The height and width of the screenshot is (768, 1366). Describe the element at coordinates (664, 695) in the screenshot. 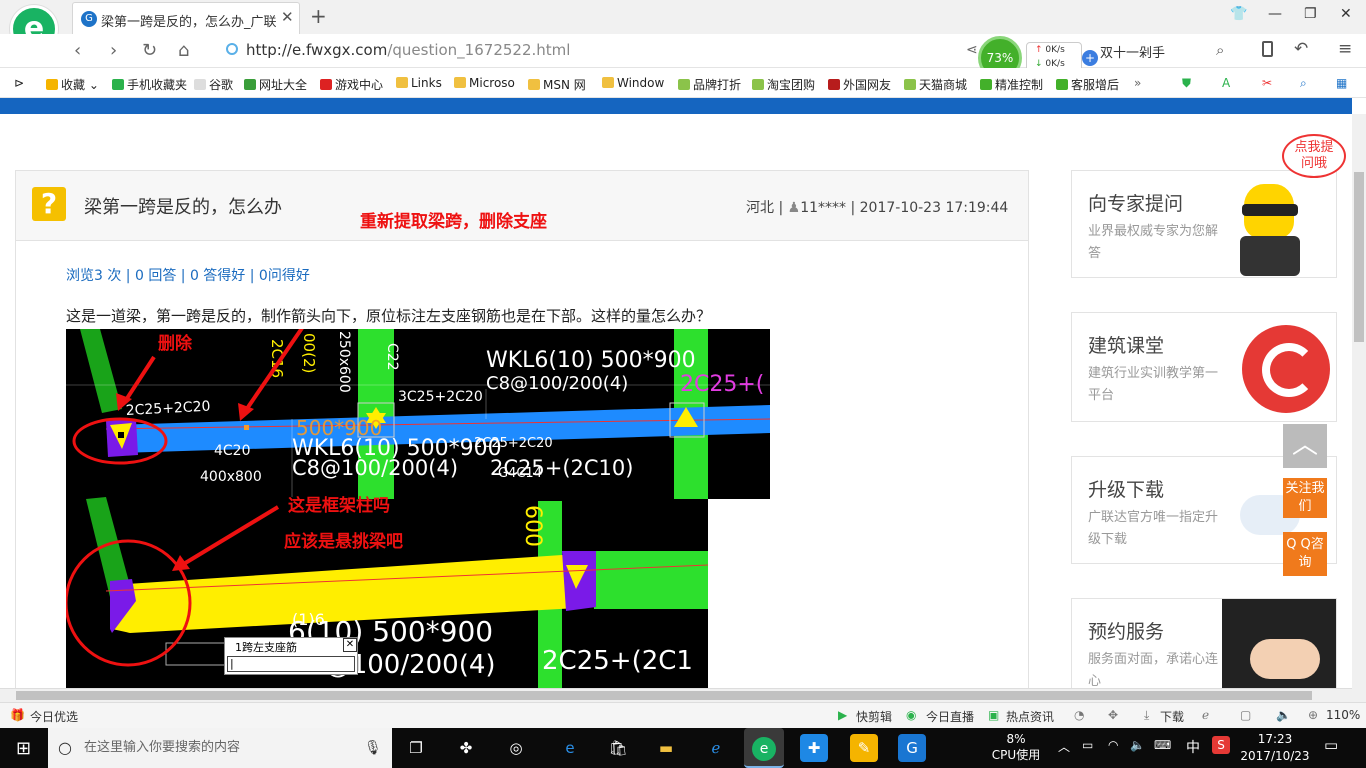

I see `horizontal-scroll-thumb` at that location.